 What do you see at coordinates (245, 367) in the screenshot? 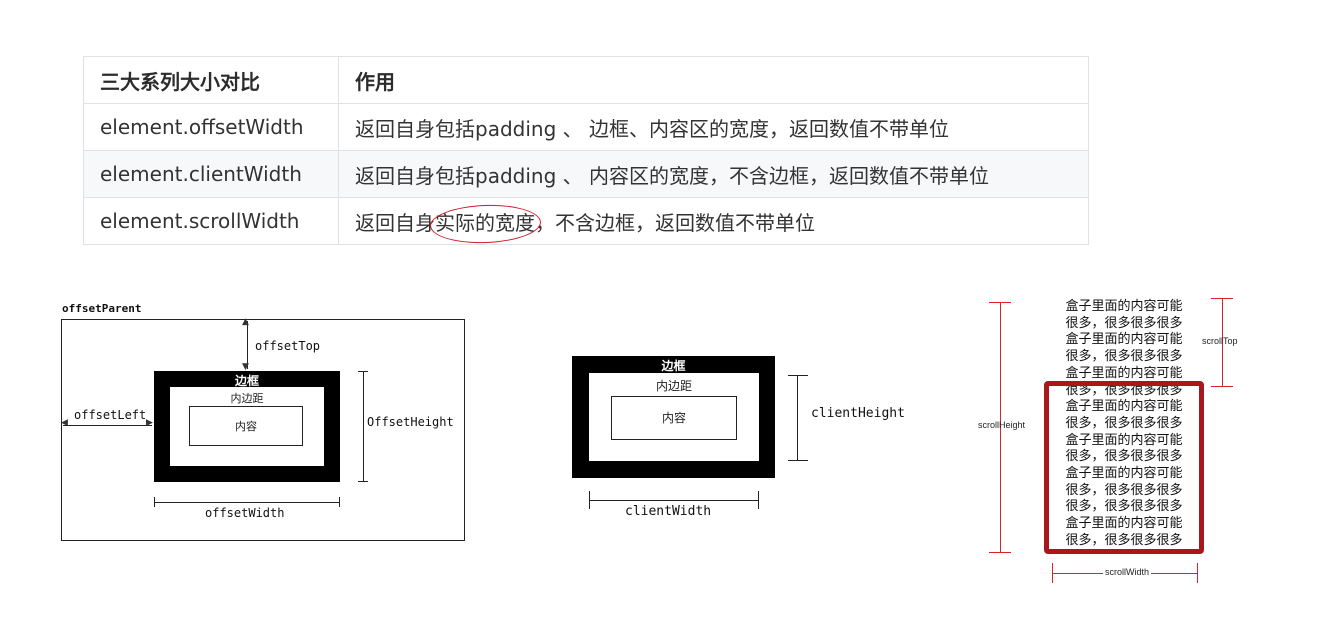
I see `arrow-down-icon: ▼` at bounding box center [245, 367].